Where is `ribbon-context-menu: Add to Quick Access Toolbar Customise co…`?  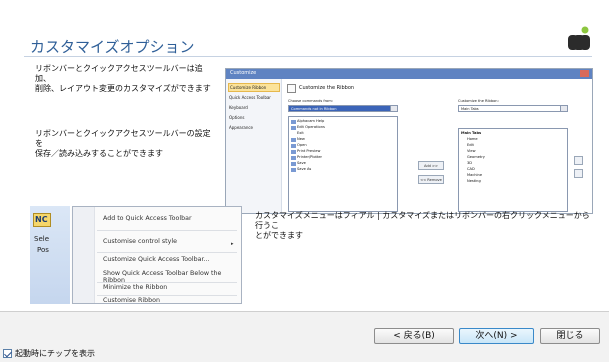
ribbon-context-menu: Add to Quick Access Toolbar Customise co… is located at coordinates (157, 255).